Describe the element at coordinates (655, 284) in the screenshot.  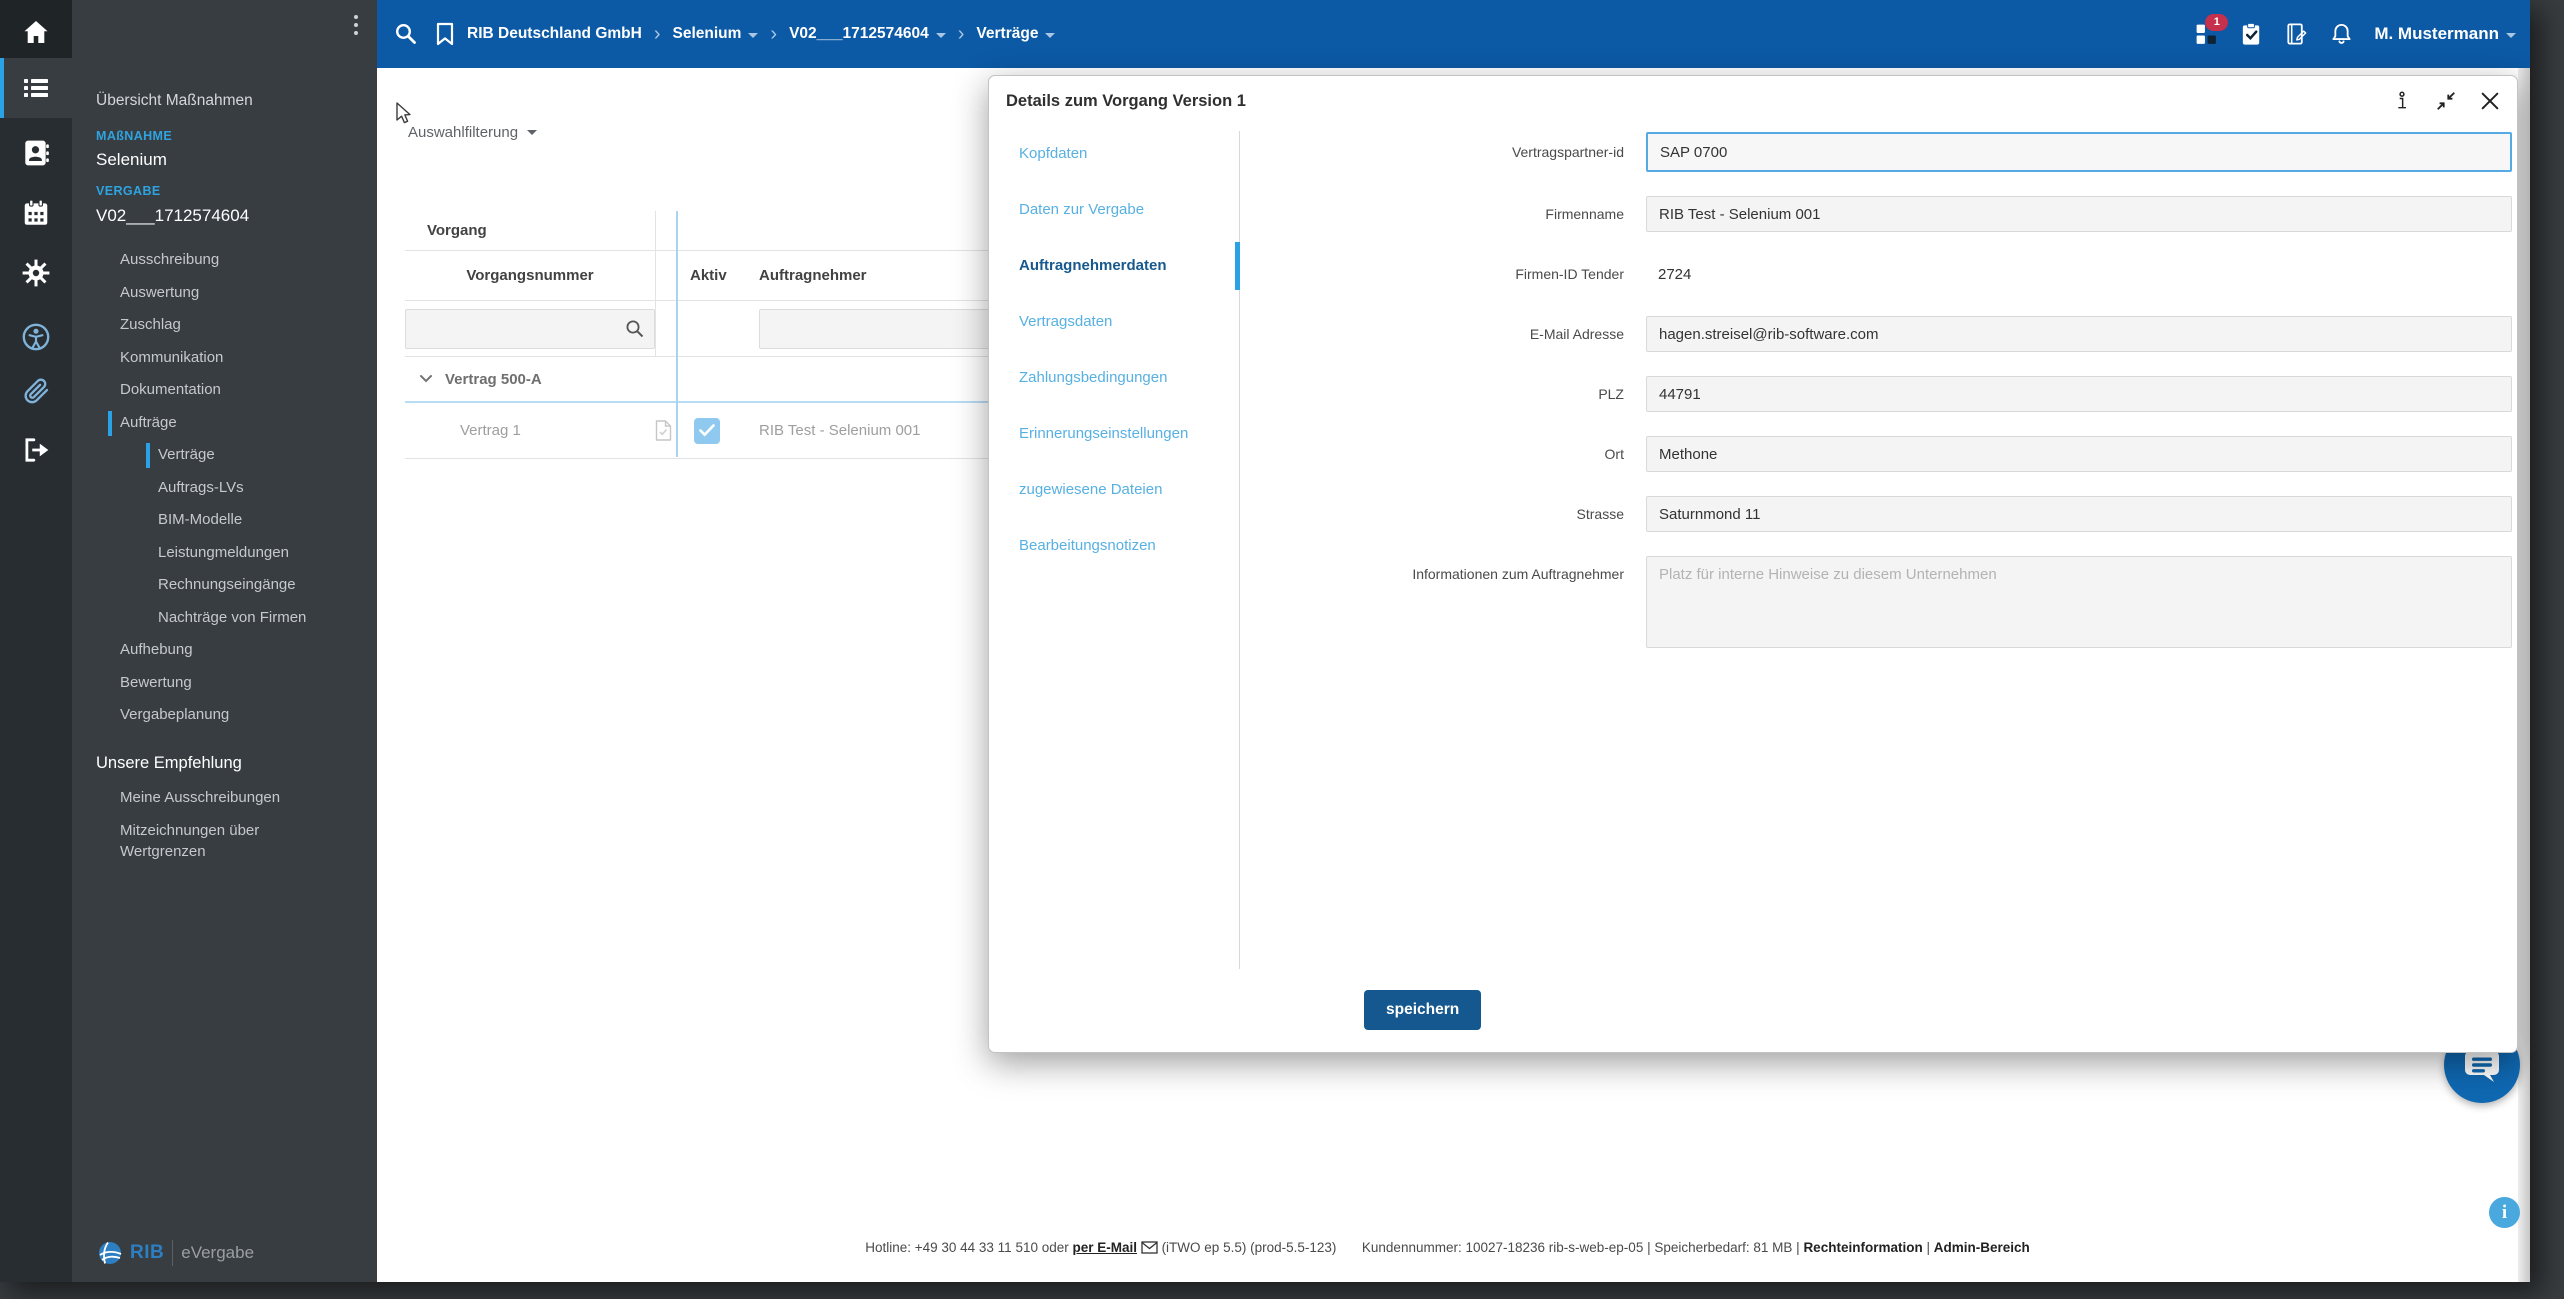
I see `column-divider` at that location.